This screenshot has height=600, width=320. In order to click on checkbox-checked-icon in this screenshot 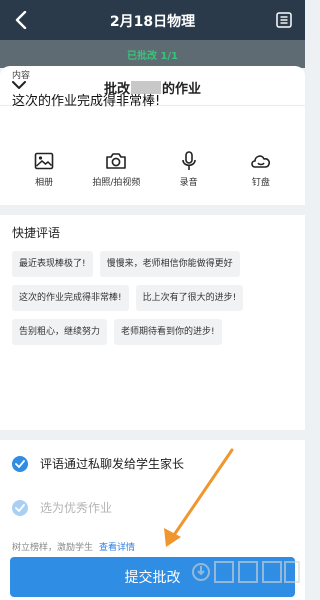, I will do `click(20, 463)`.